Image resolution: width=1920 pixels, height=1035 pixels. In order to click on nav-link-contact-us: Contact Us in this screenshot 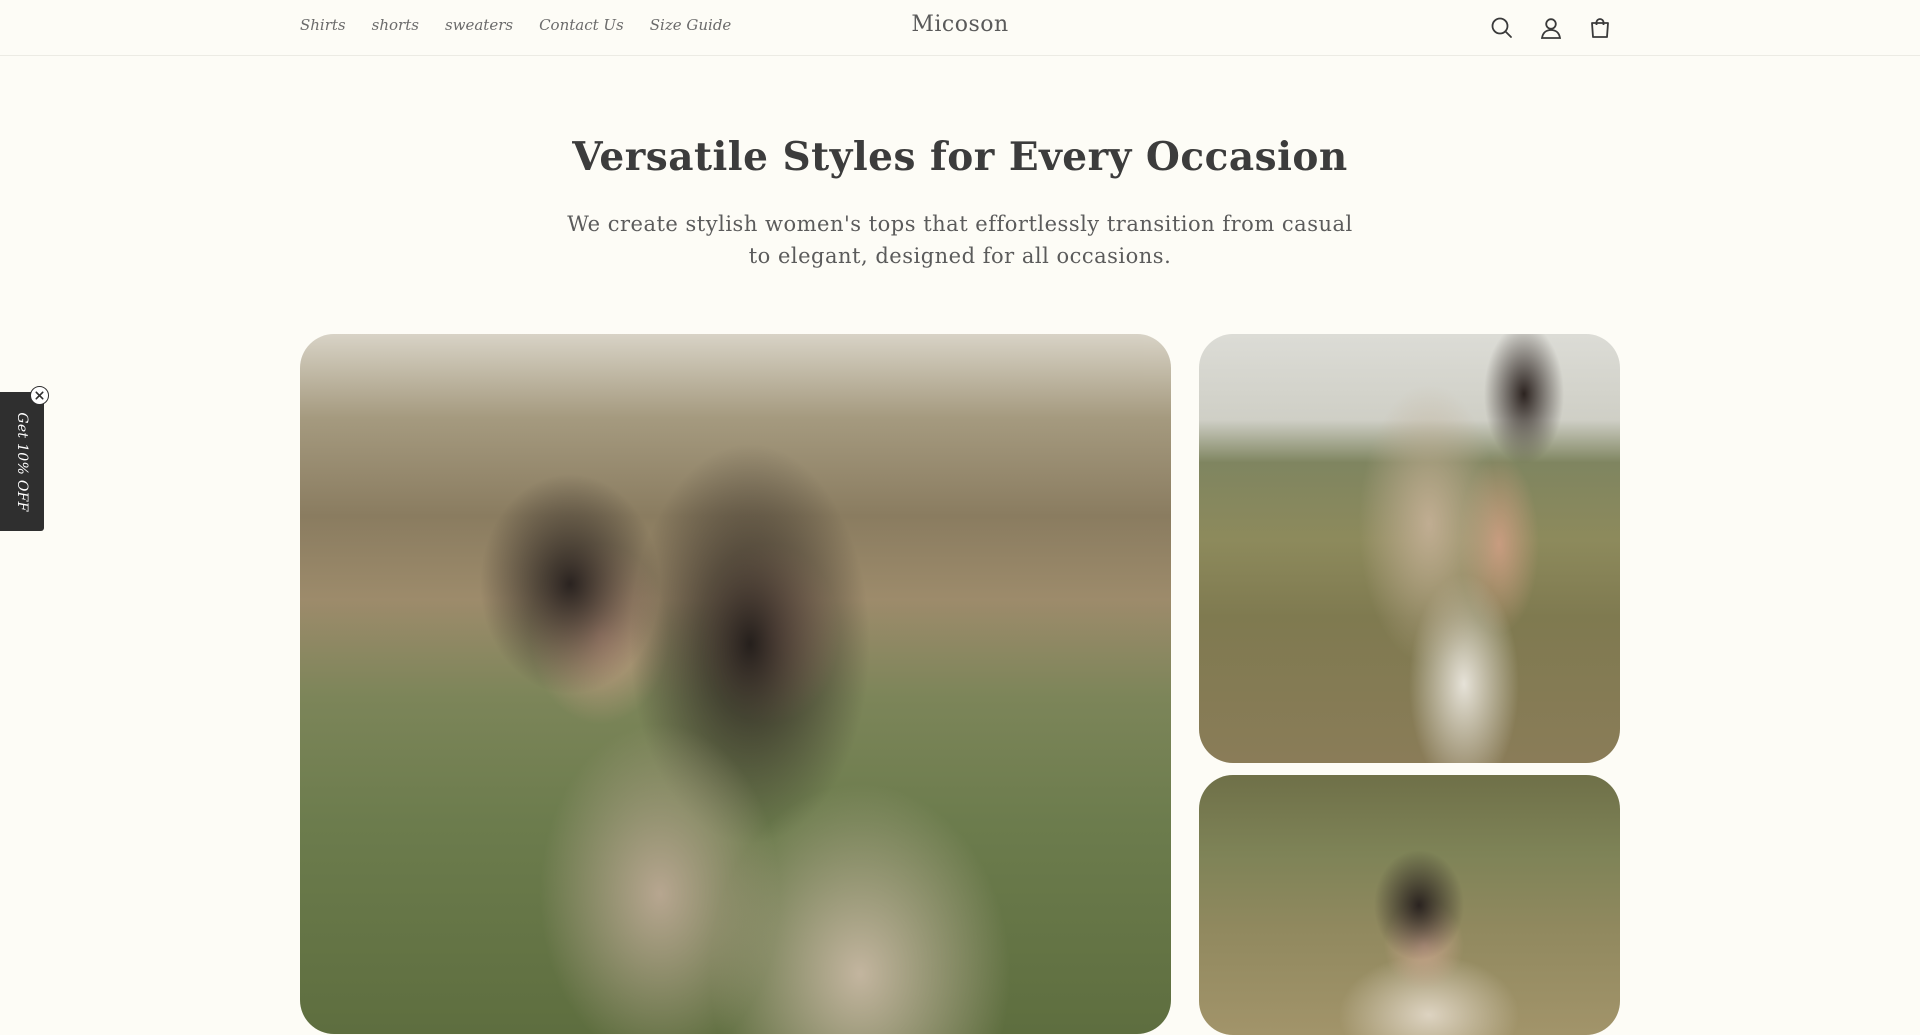, I will do `click(581, 25)`.